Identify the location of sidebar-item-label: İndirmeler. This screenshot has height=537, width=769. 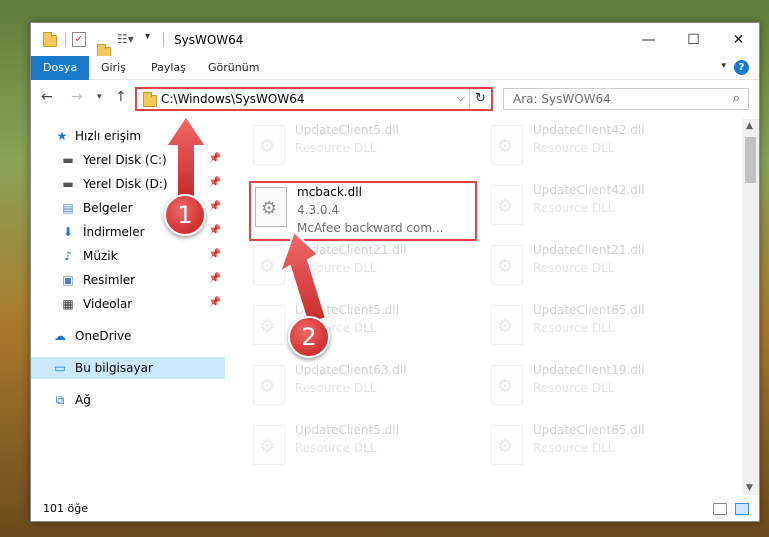
(114, 232).